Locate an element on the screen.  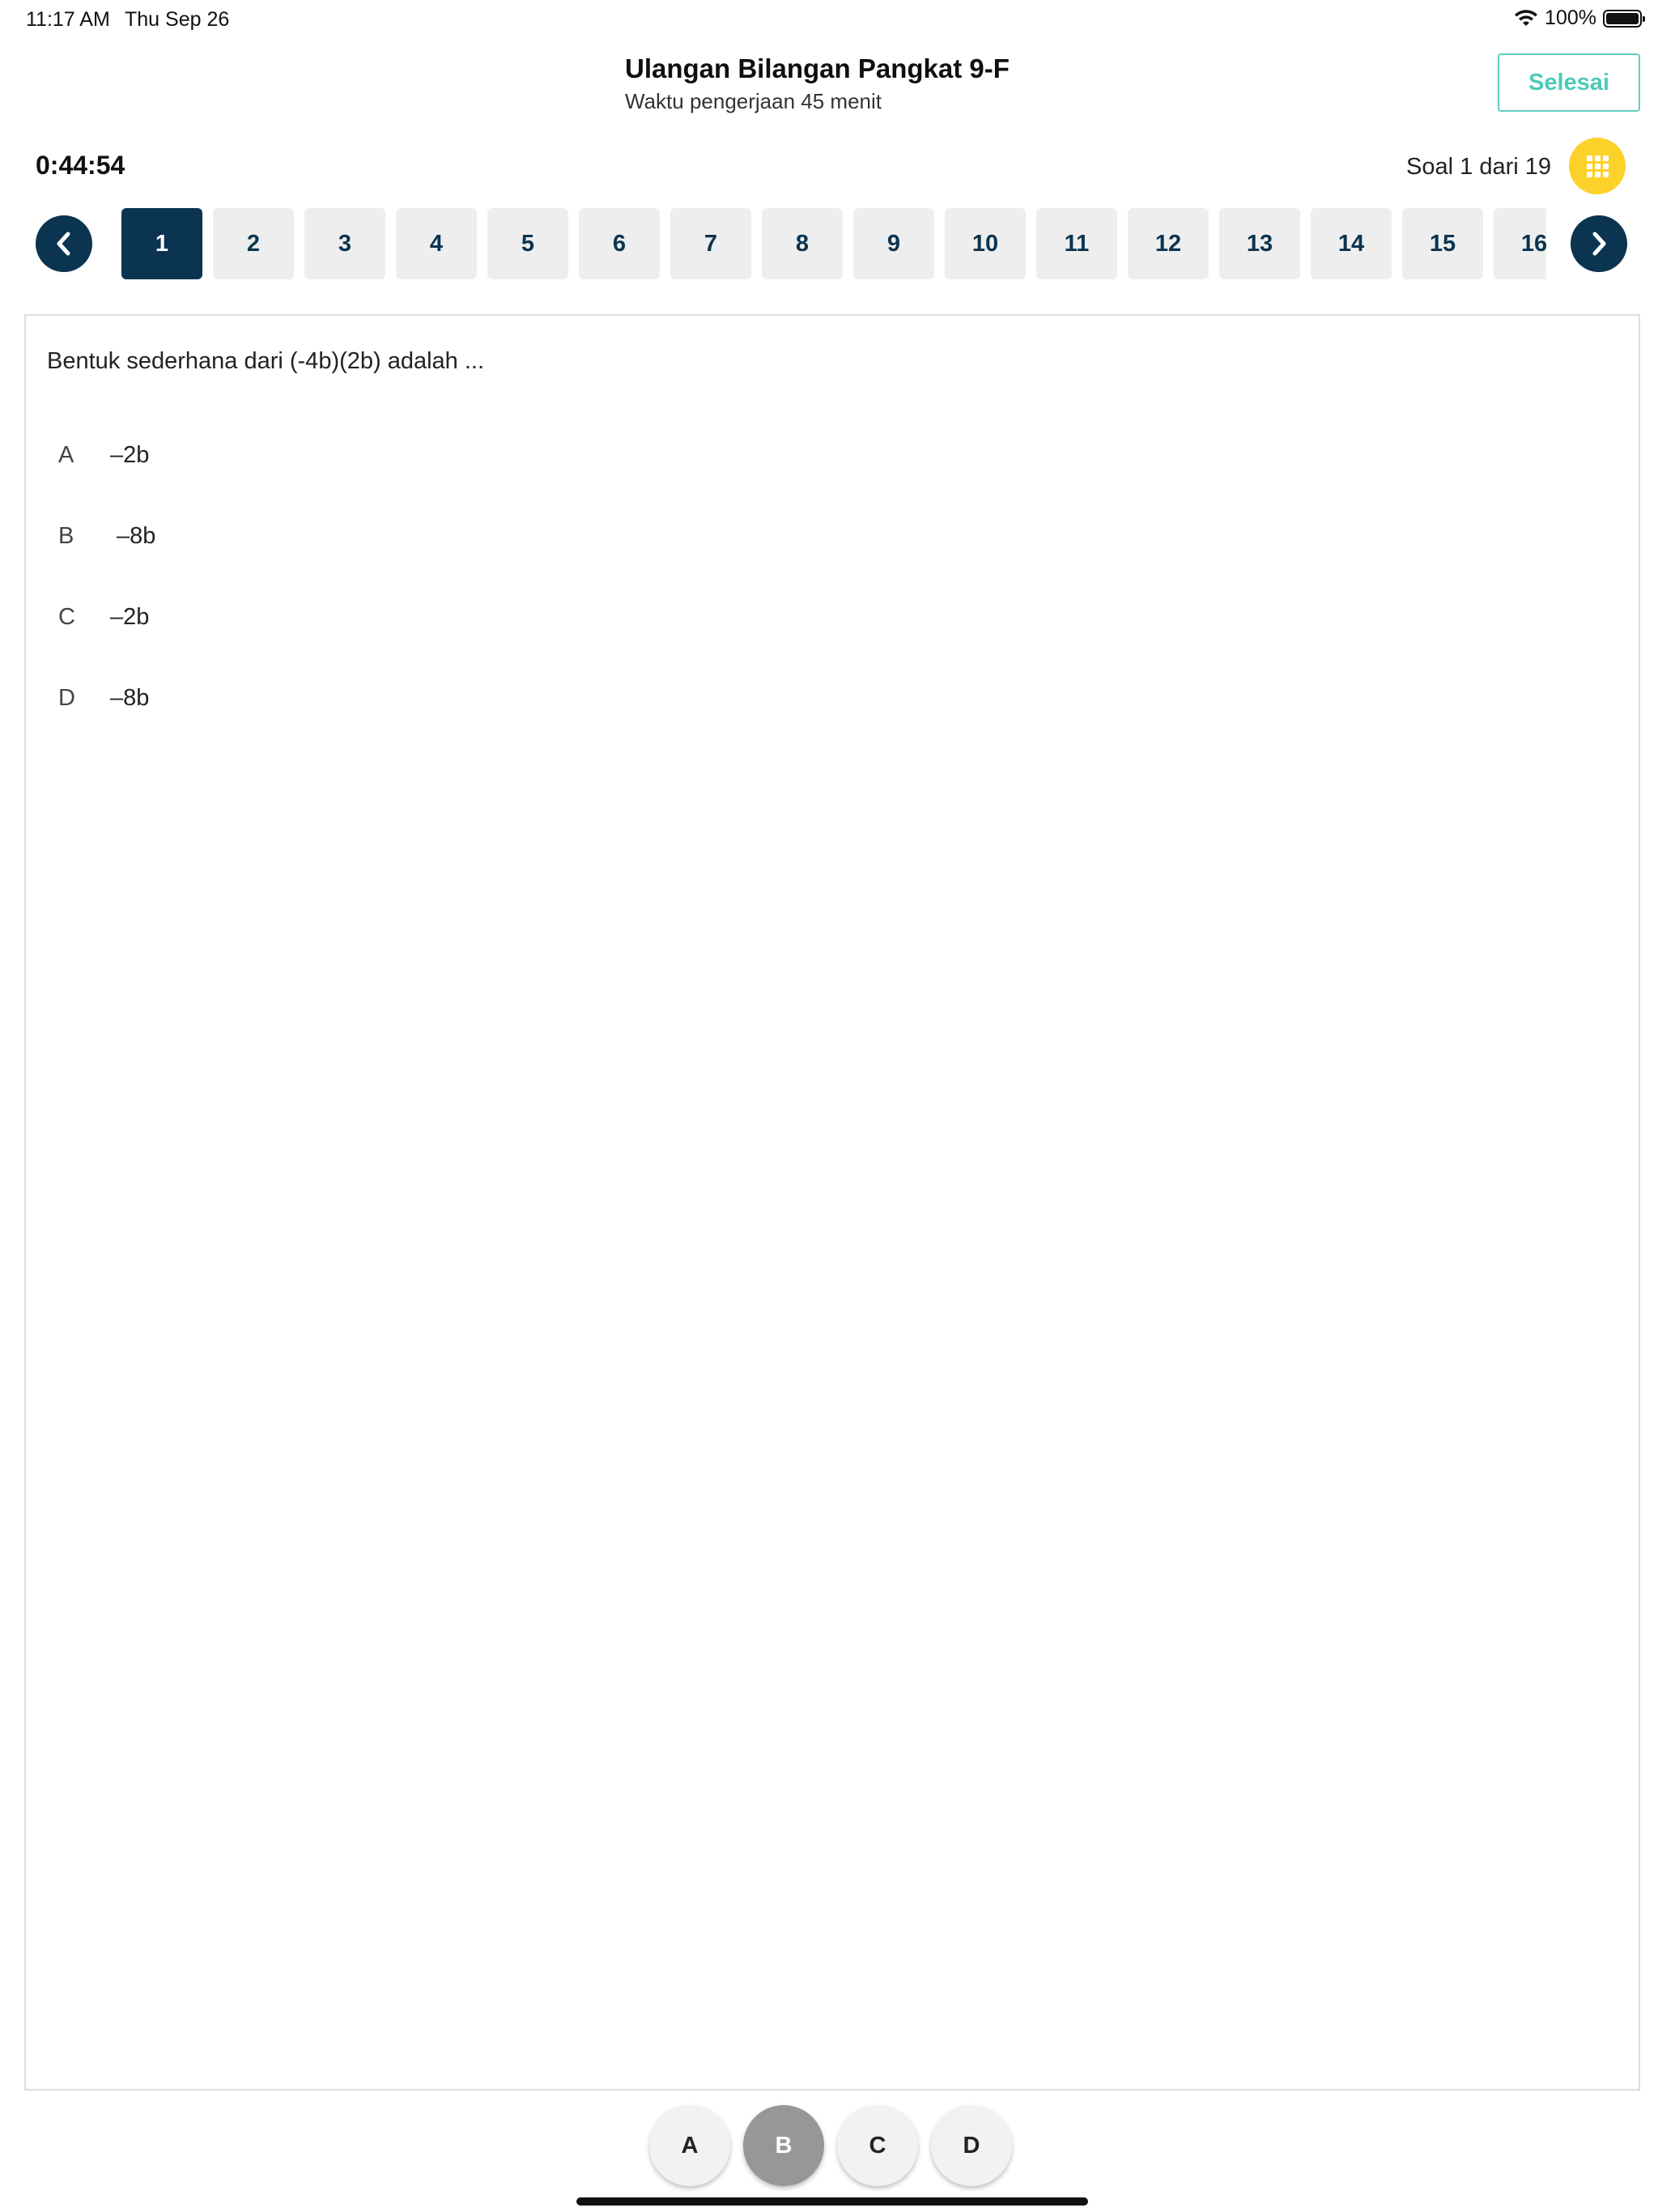
question-number-button: 5 is located at coordinates (527, 244).